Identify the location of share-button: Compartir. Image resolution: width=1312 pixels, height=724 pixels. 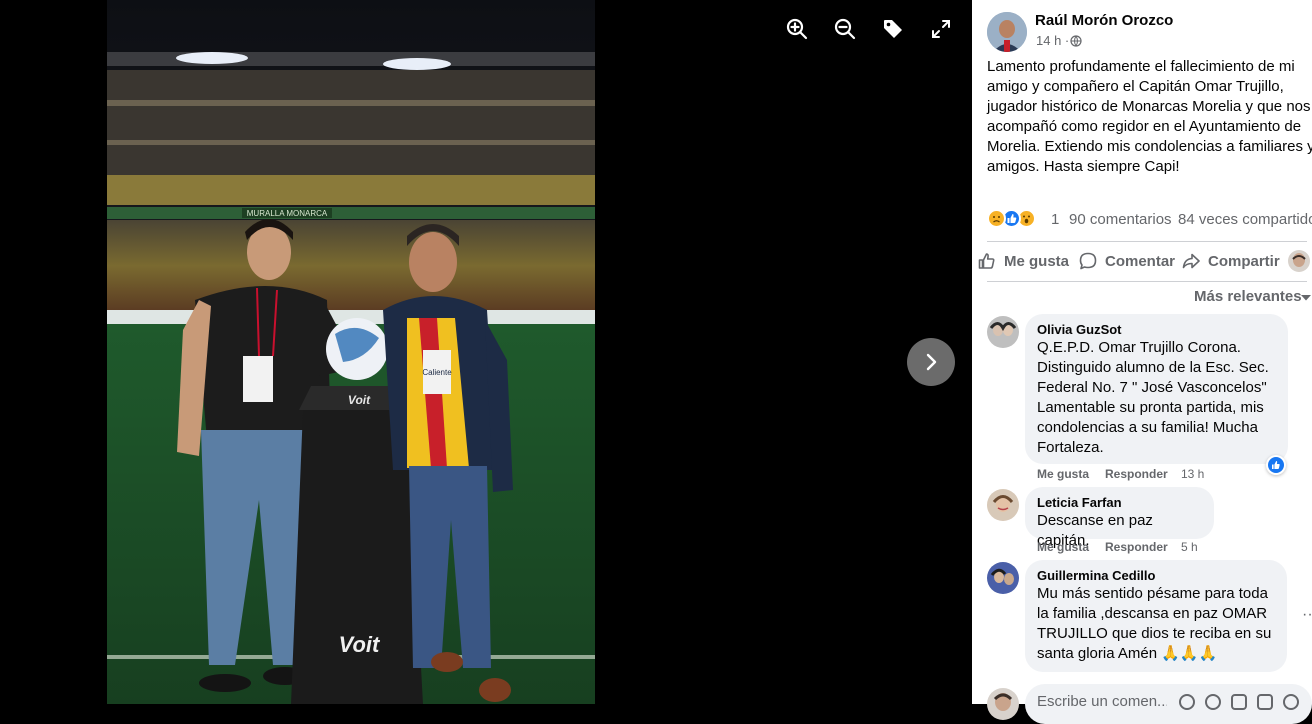
(1230, 261).